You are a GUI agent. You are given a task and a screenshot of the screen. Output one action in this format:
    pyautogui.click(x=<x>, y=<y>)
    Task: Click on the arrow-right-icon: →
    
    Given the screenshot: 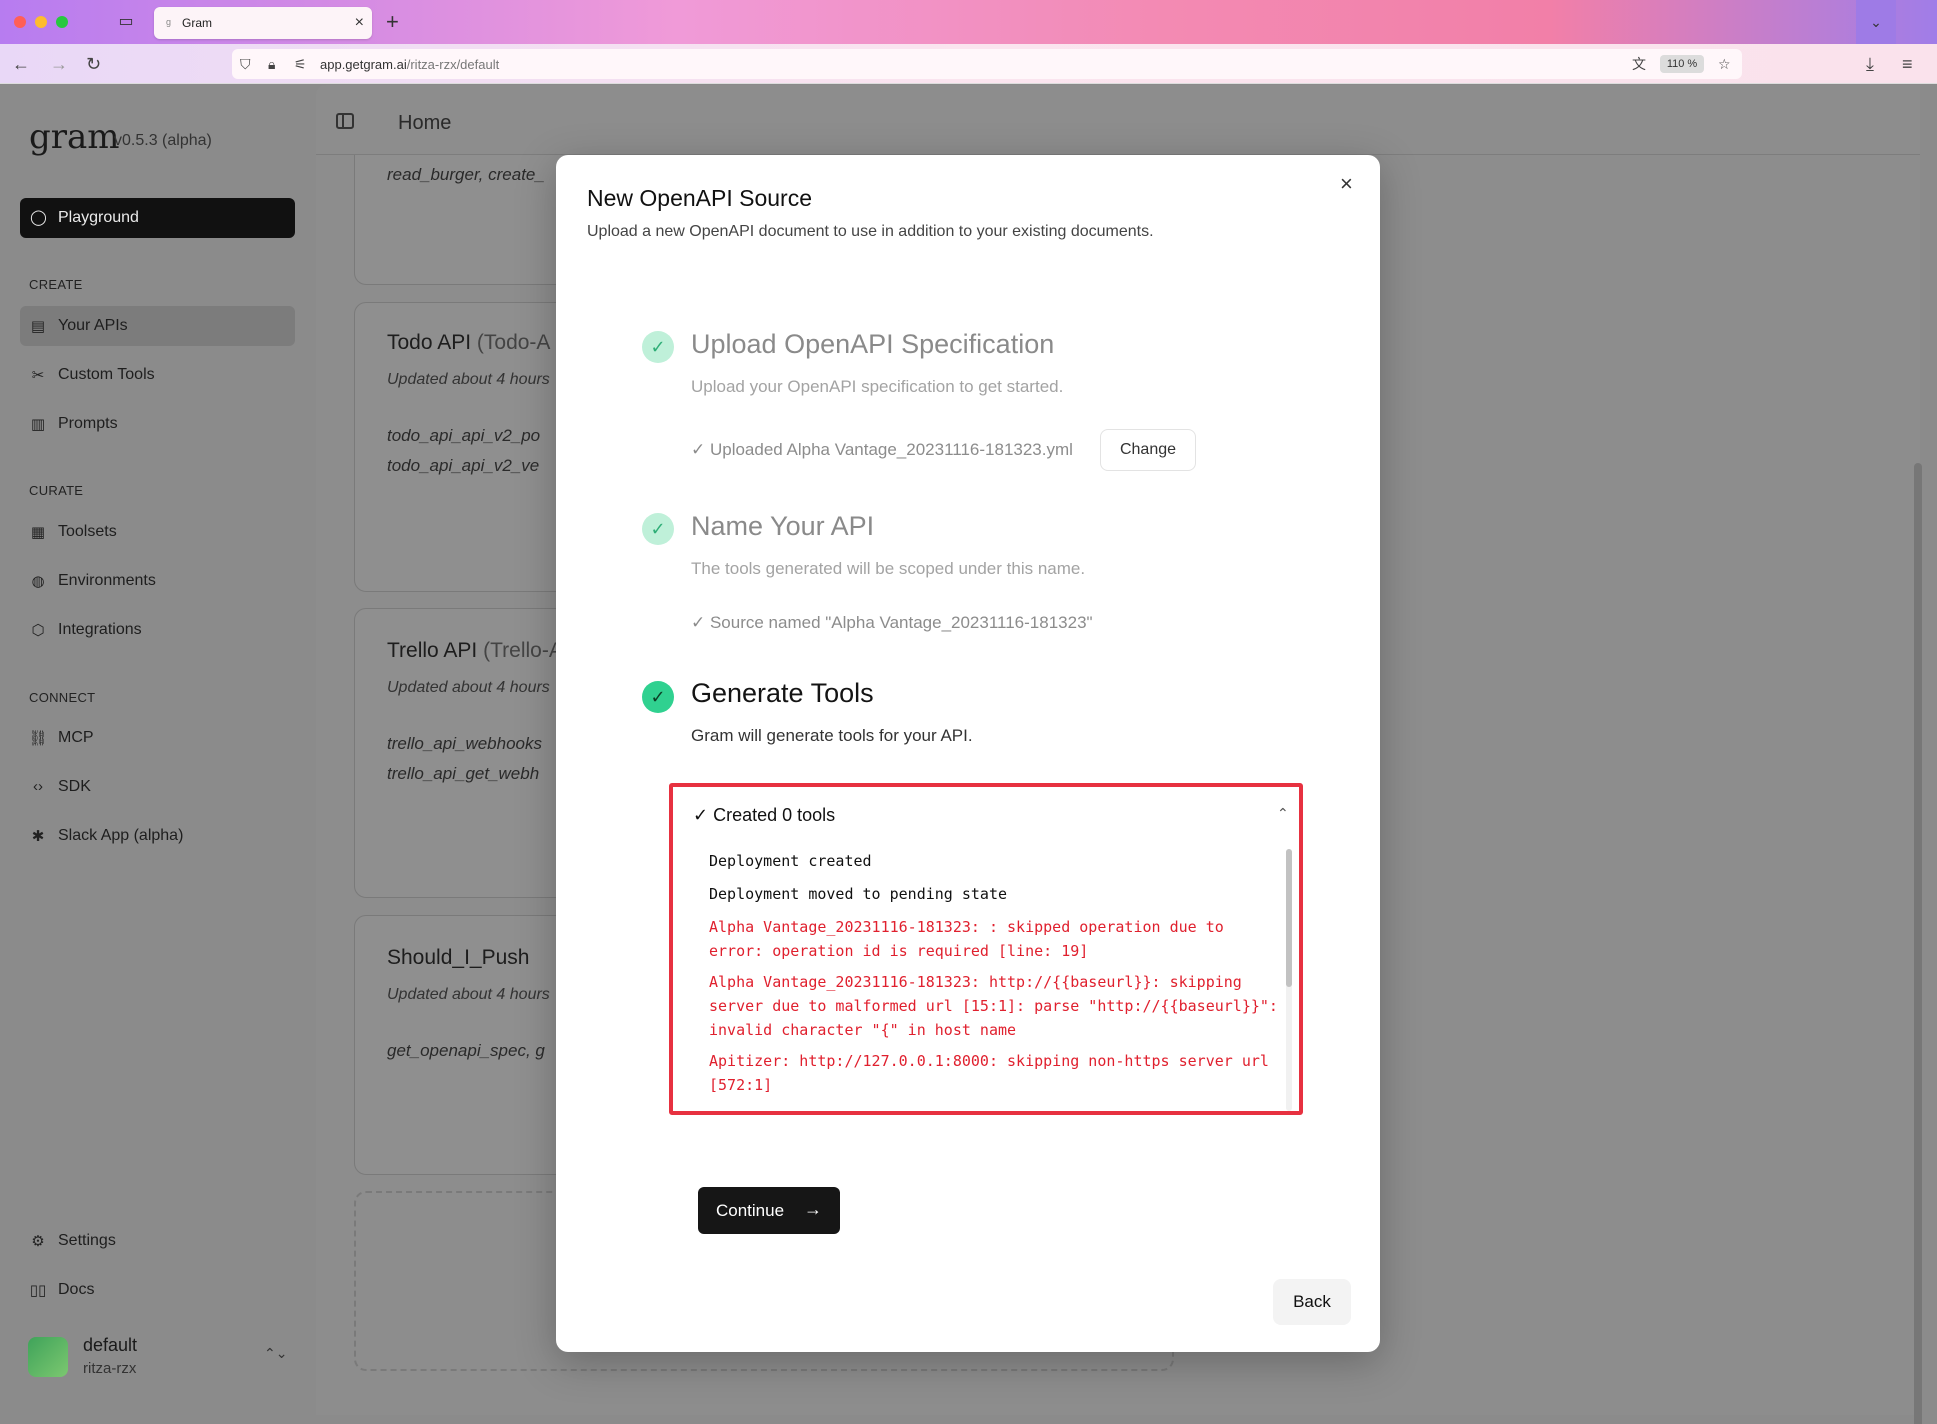 What is the action you would take?
    pyautogui.click(x=813, y=1209)
    